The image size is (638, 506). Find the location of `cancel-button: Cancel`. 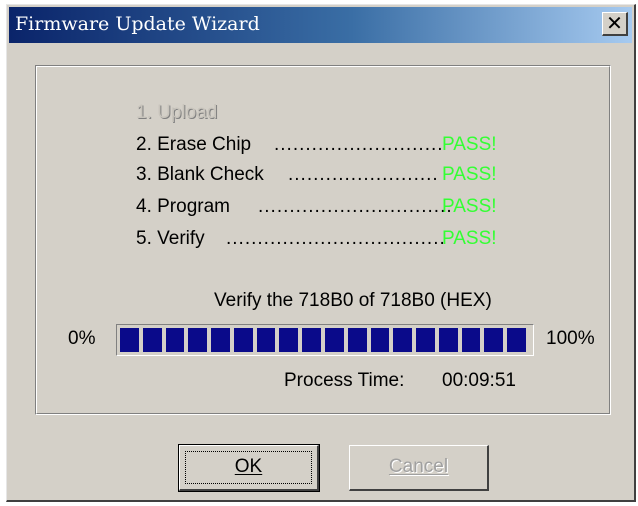

cancel-button: Cancel is located at coordinates (419, 468).